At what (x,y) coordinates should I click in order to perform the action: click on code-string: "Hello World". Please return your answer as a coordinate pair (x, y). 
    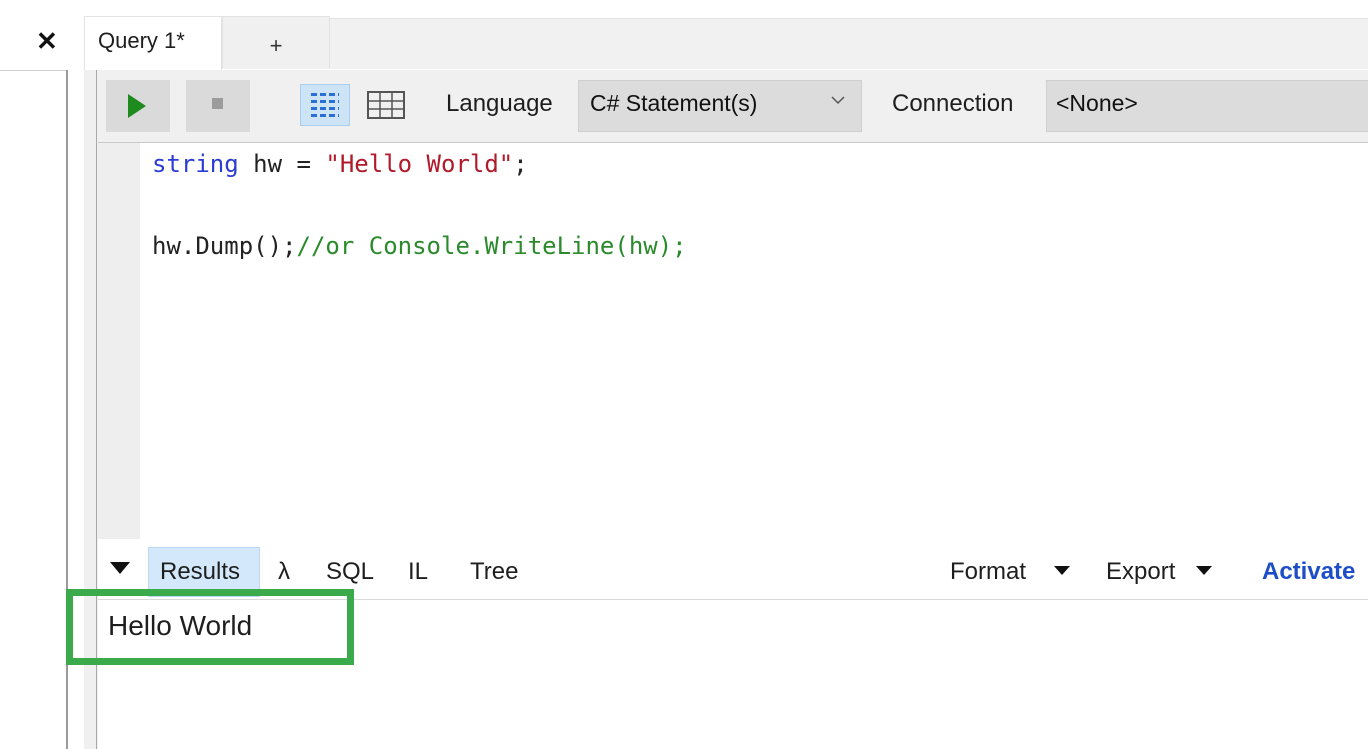
    Looking at the image, I should click on (419, 164).